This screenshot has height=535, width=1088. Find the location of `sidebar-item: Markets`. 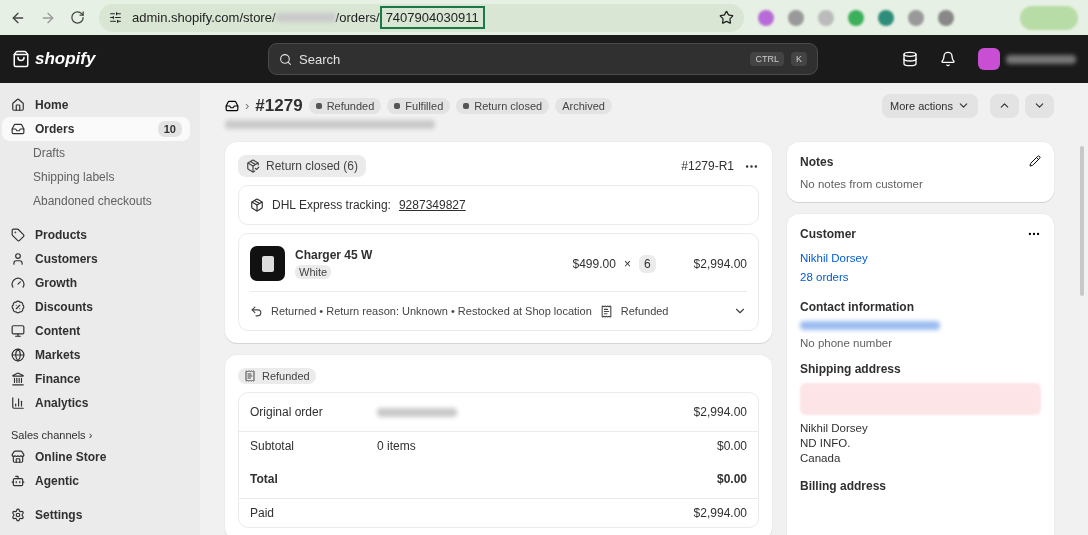

sidebar-item: Markets is located at coordinates (96, 355).